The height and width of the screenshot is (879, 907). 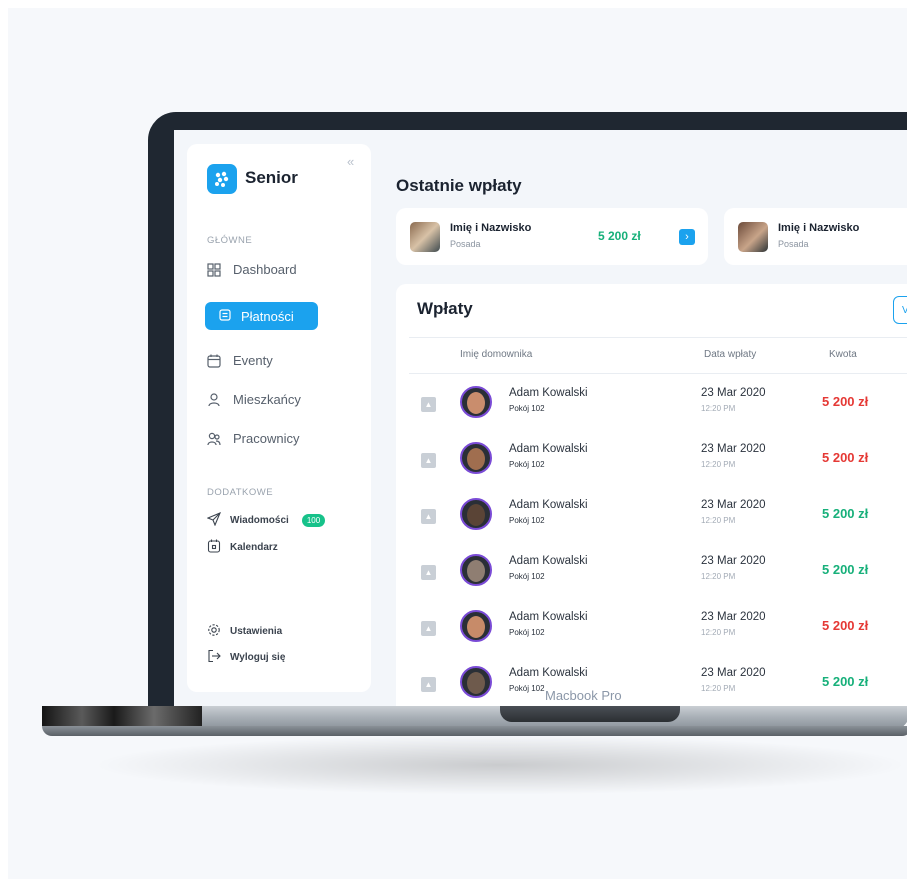 I want to click on column-header-date: Data wpłaty, so click(x=730, y=354).